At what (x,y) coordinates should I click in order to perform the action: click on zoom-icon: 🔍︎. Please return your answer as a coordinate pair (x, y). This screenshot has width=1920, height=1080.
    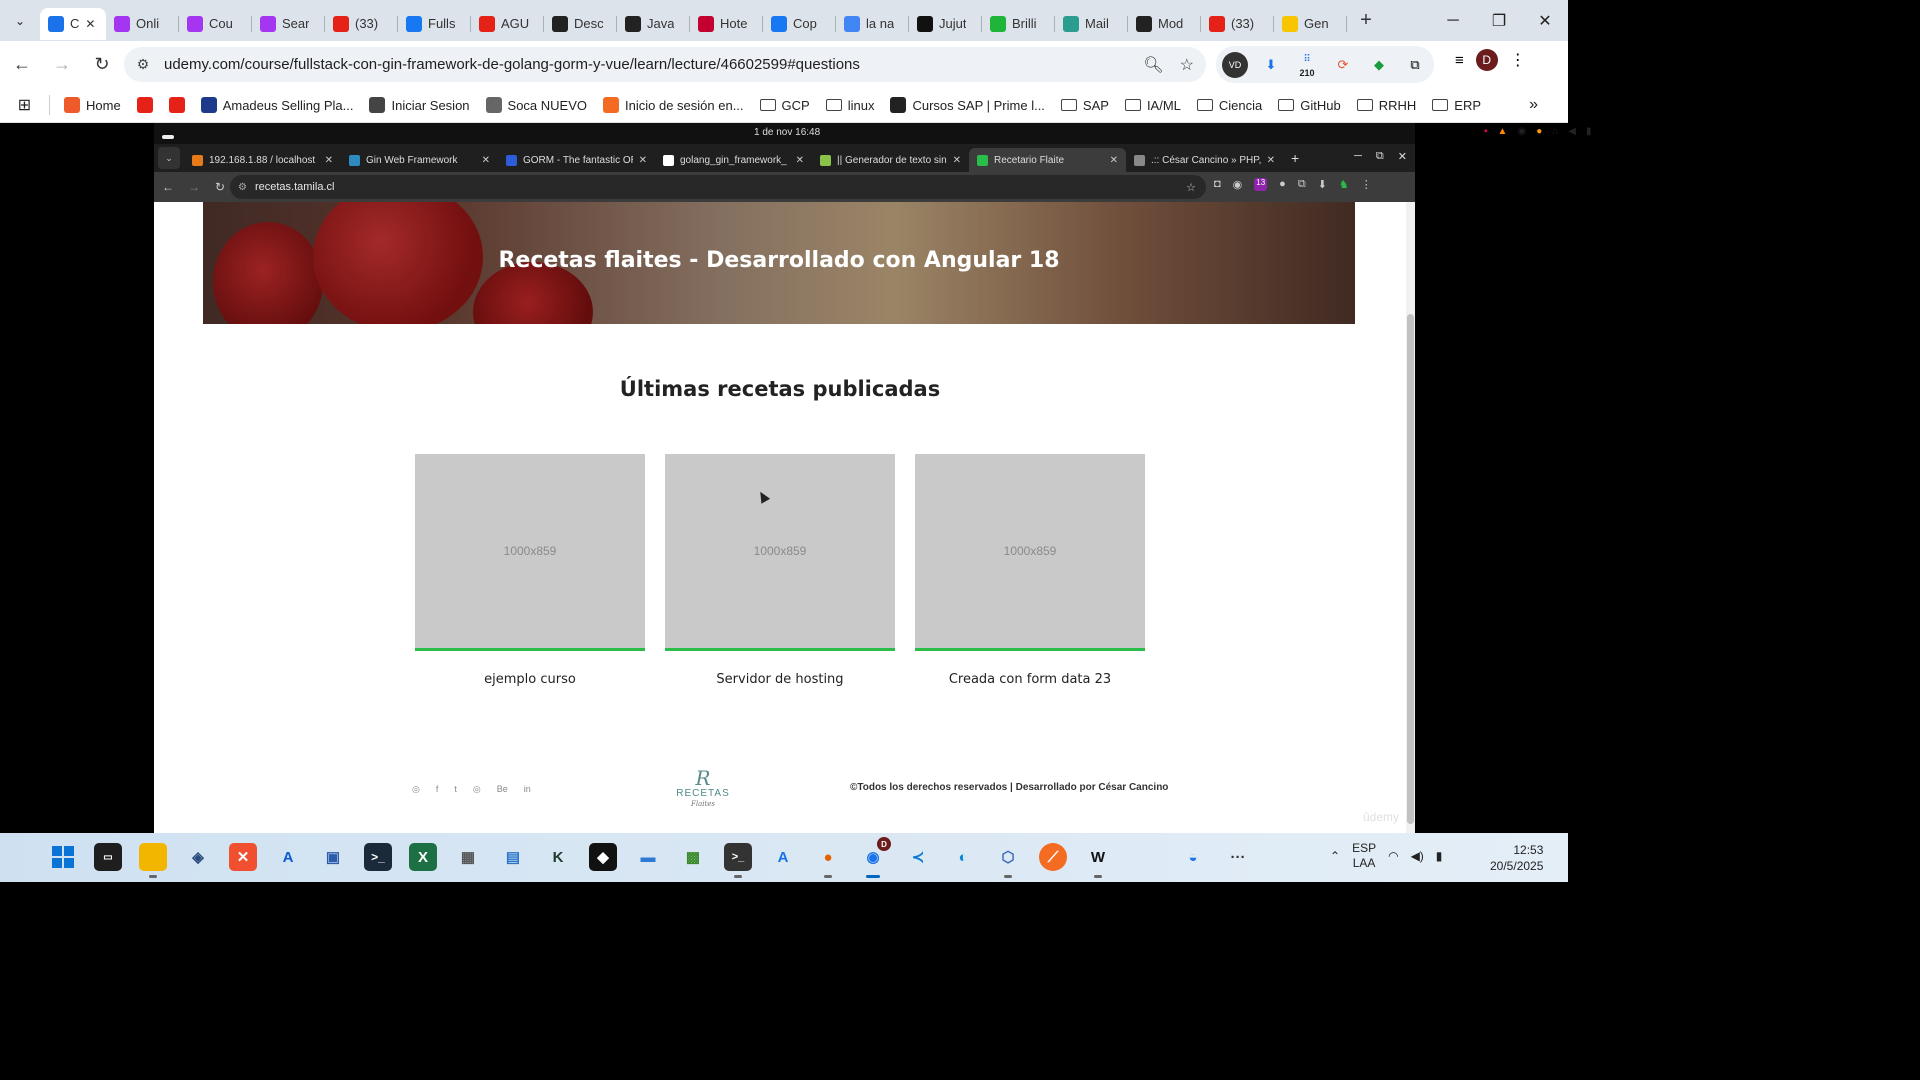
    Looking at the image, I should click on (1153, 65).